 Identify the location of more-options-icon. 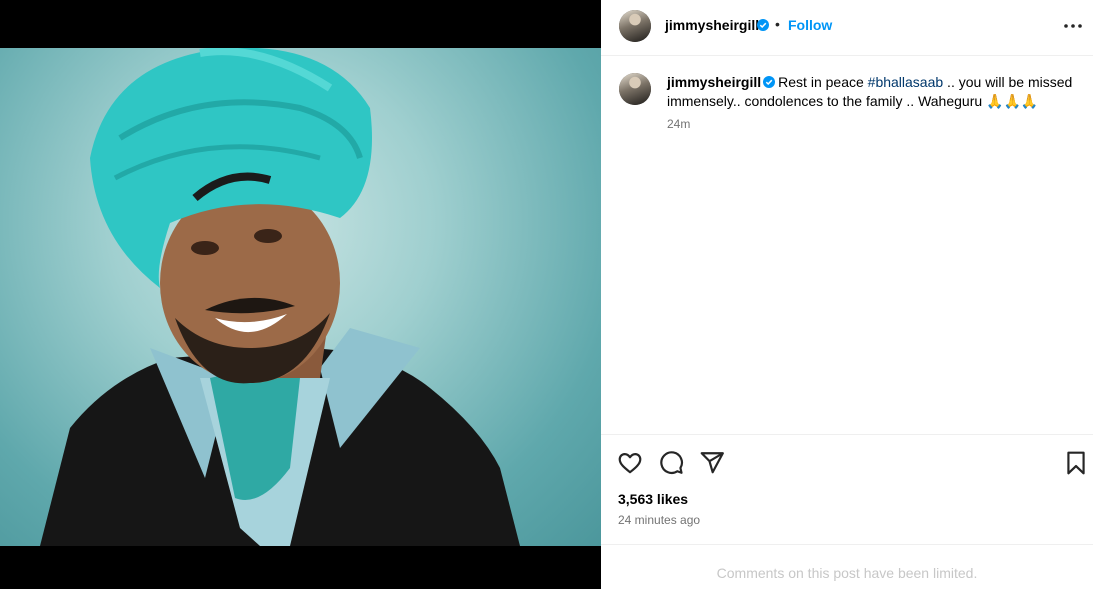
(1073, 26).